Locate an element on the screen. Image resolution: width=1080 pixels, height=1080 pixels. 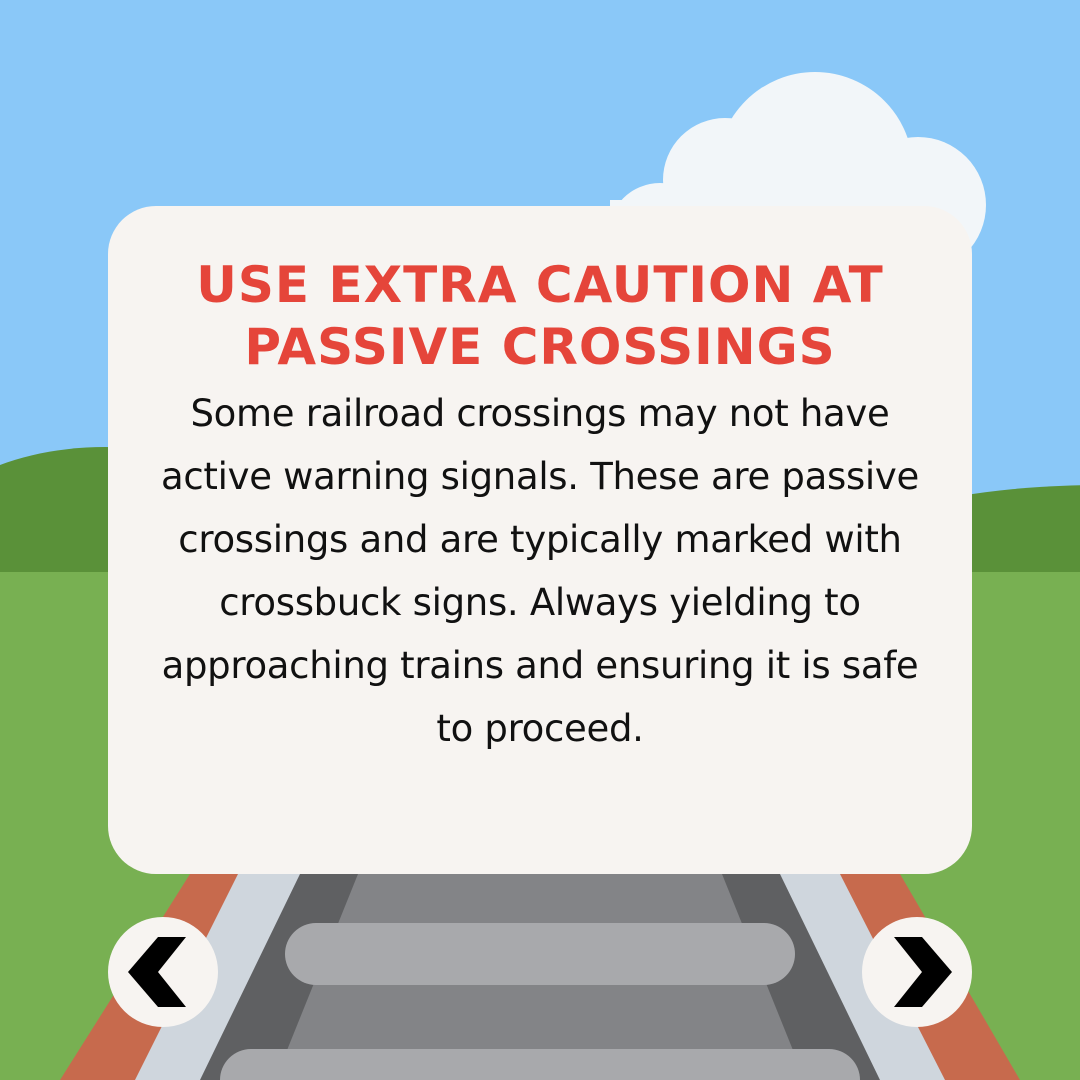
chevron-left-icon is located at coordinates (157, 972).